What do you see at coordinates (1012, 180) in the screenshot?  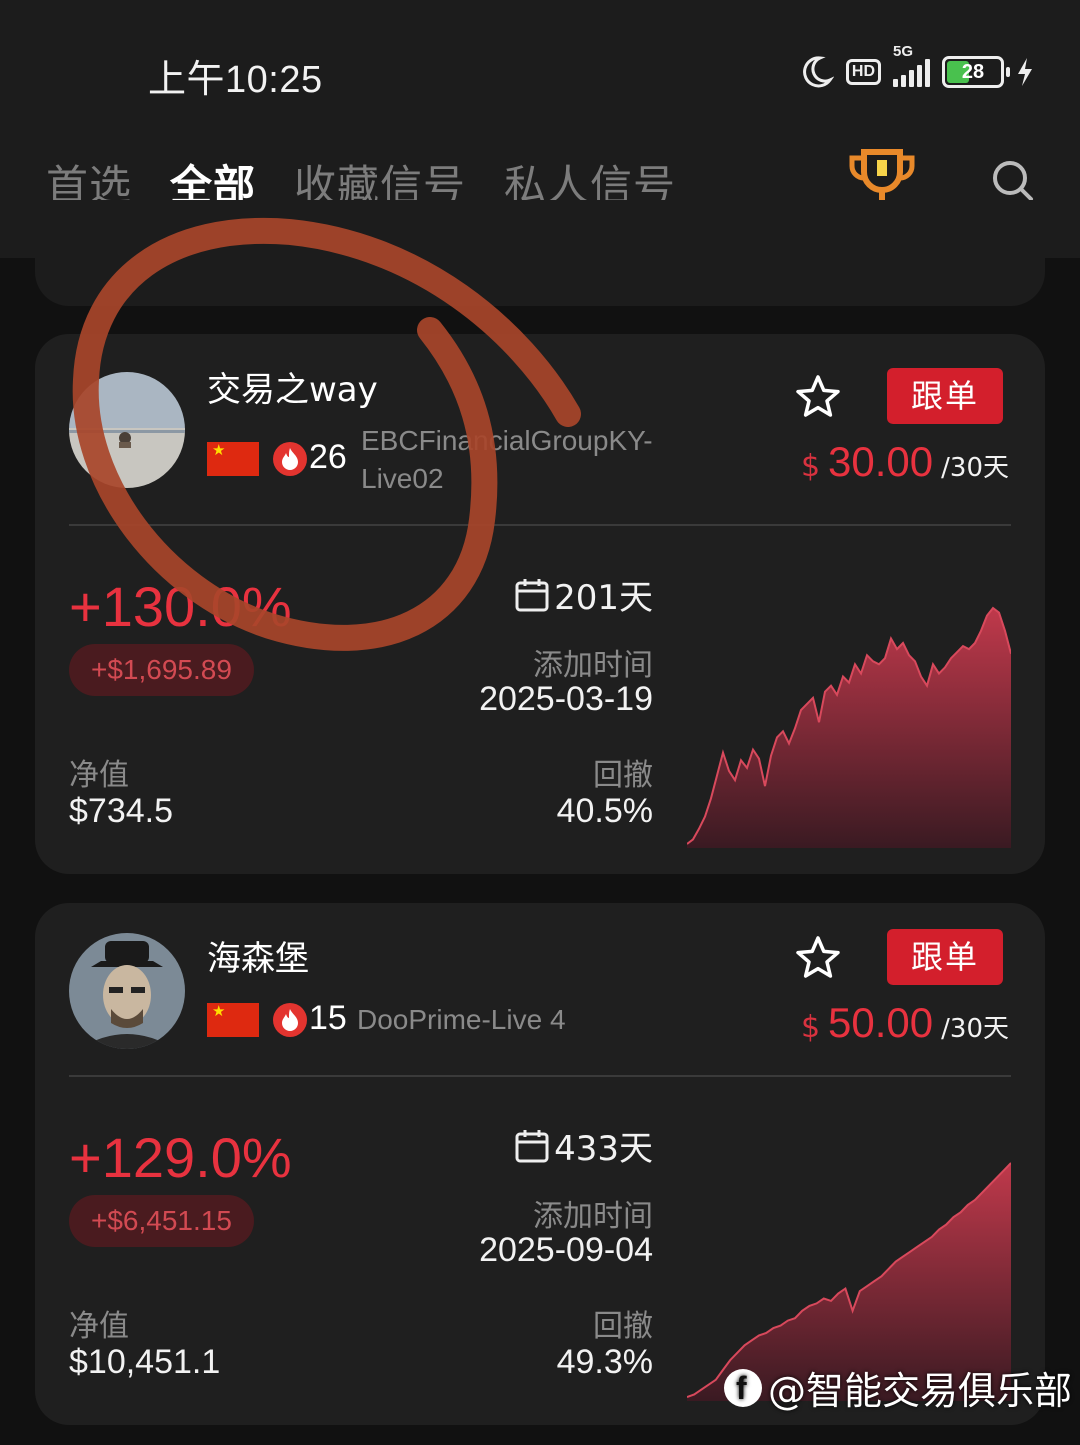 I see `search-icon` at bounding box center [1012, 180].